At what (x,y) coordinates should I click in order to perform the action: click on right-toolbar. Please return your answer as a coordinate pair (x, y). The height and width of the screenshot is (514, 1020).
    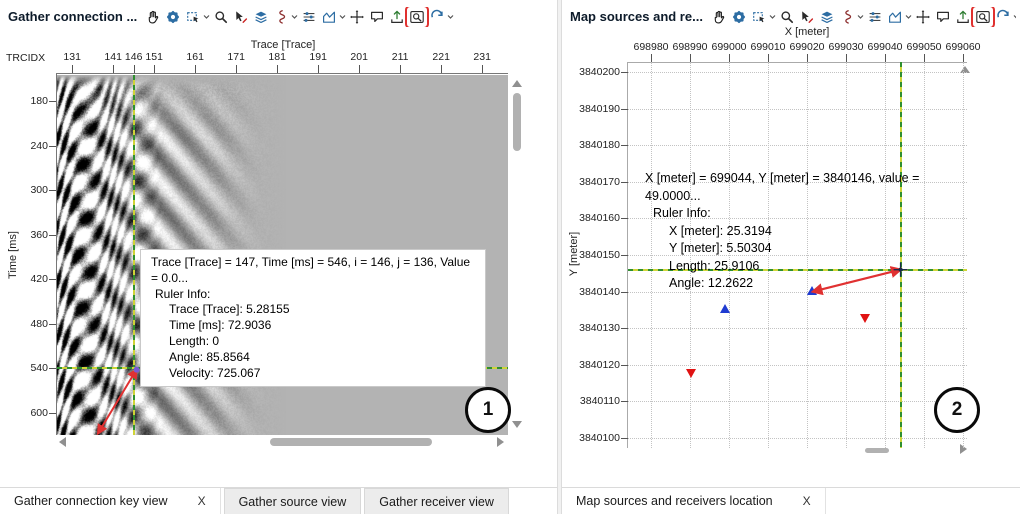
    Looking at the image, I should click on (862, 16).